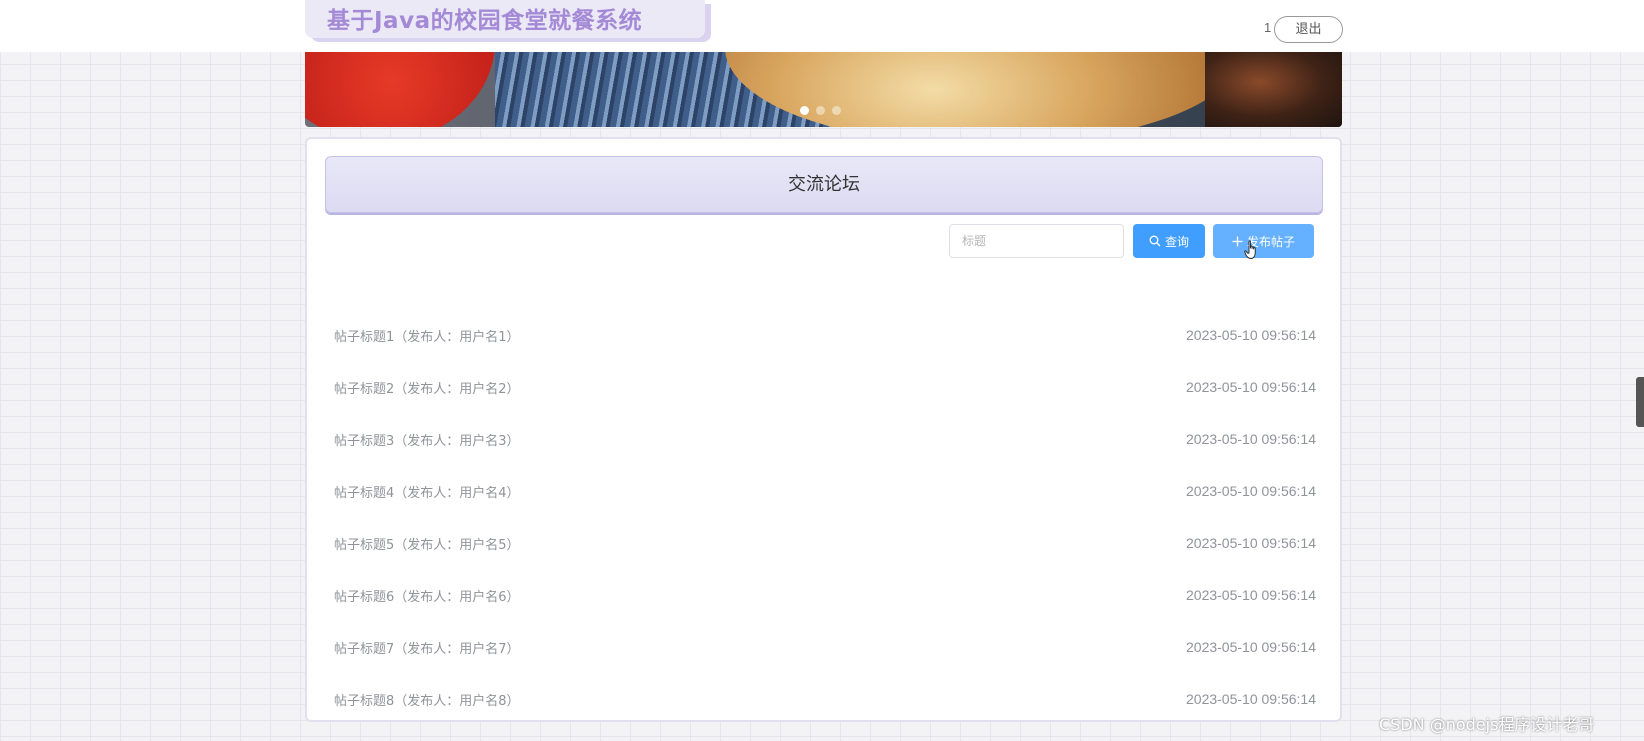 This screenshot has width=1644, height=741. I want to click on watermark: CSDN @nodejs程序设计老哥, so click(1487, 724).